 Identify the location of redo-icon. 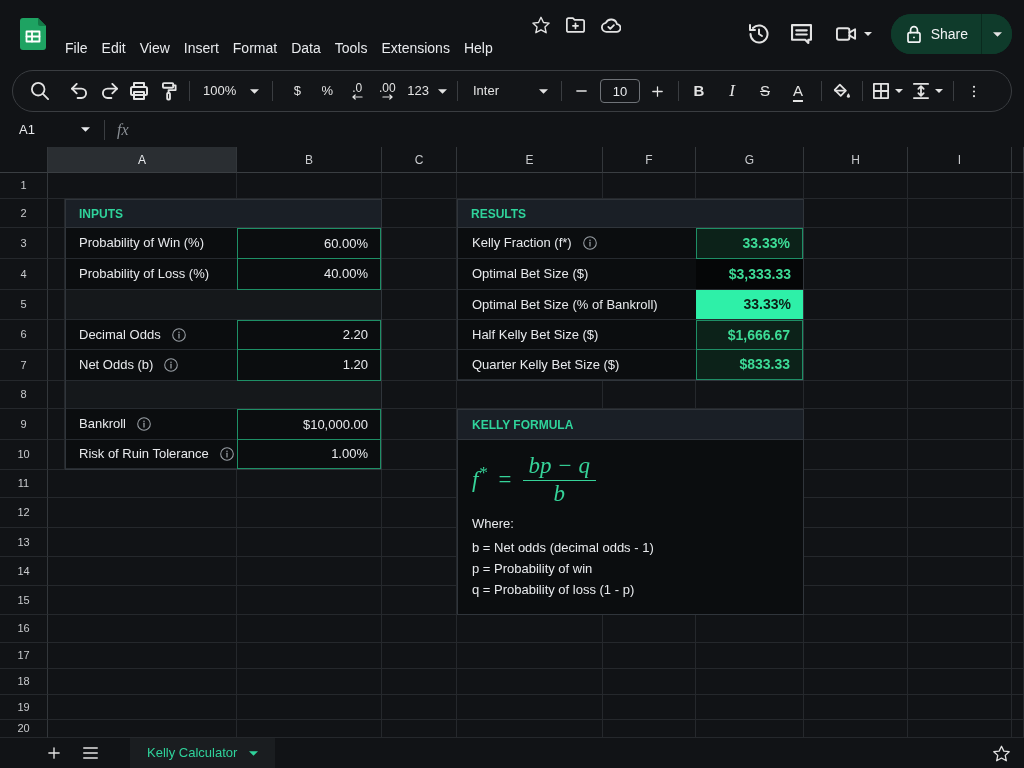
(109, 91).